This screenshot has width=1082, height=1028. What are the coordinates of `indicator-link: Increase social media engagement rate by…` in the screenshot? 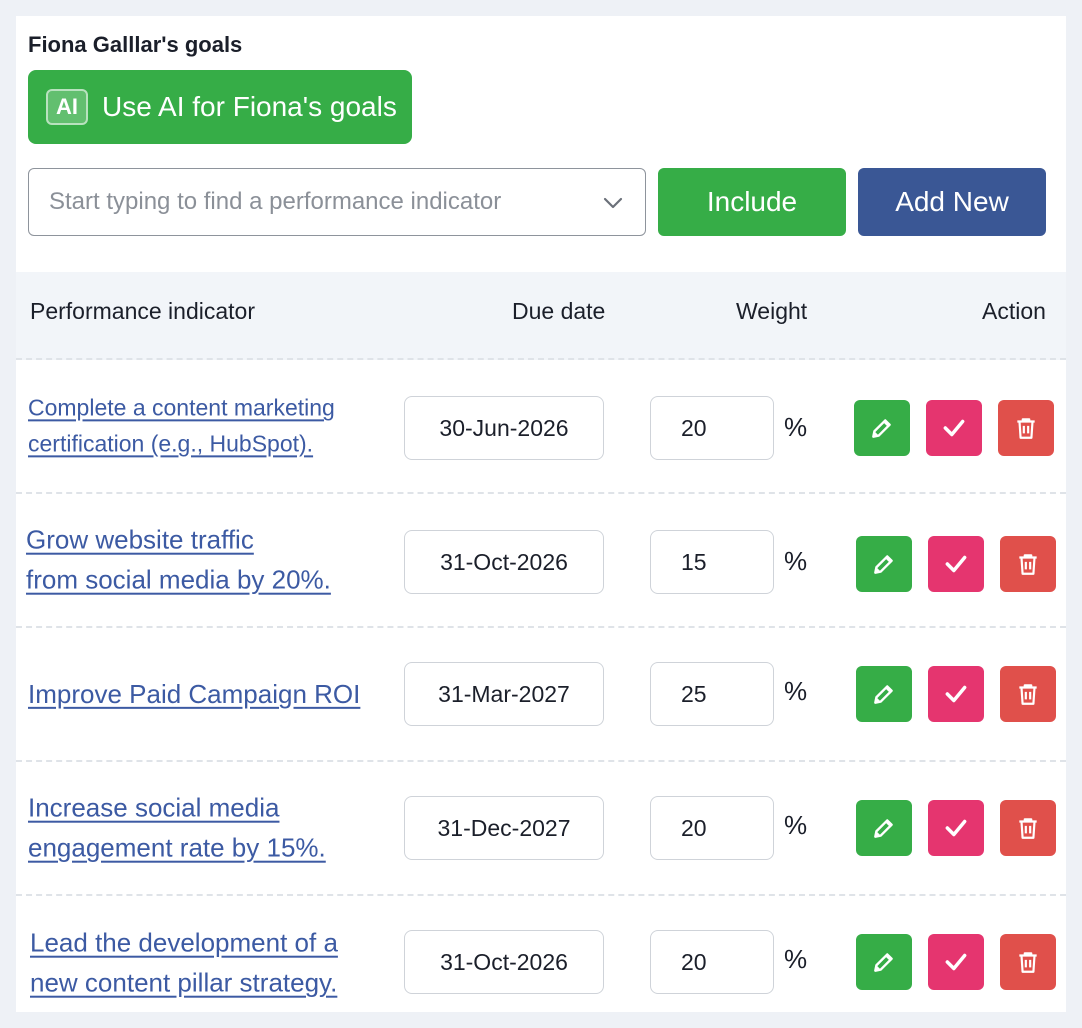 It's located at (177, 828).